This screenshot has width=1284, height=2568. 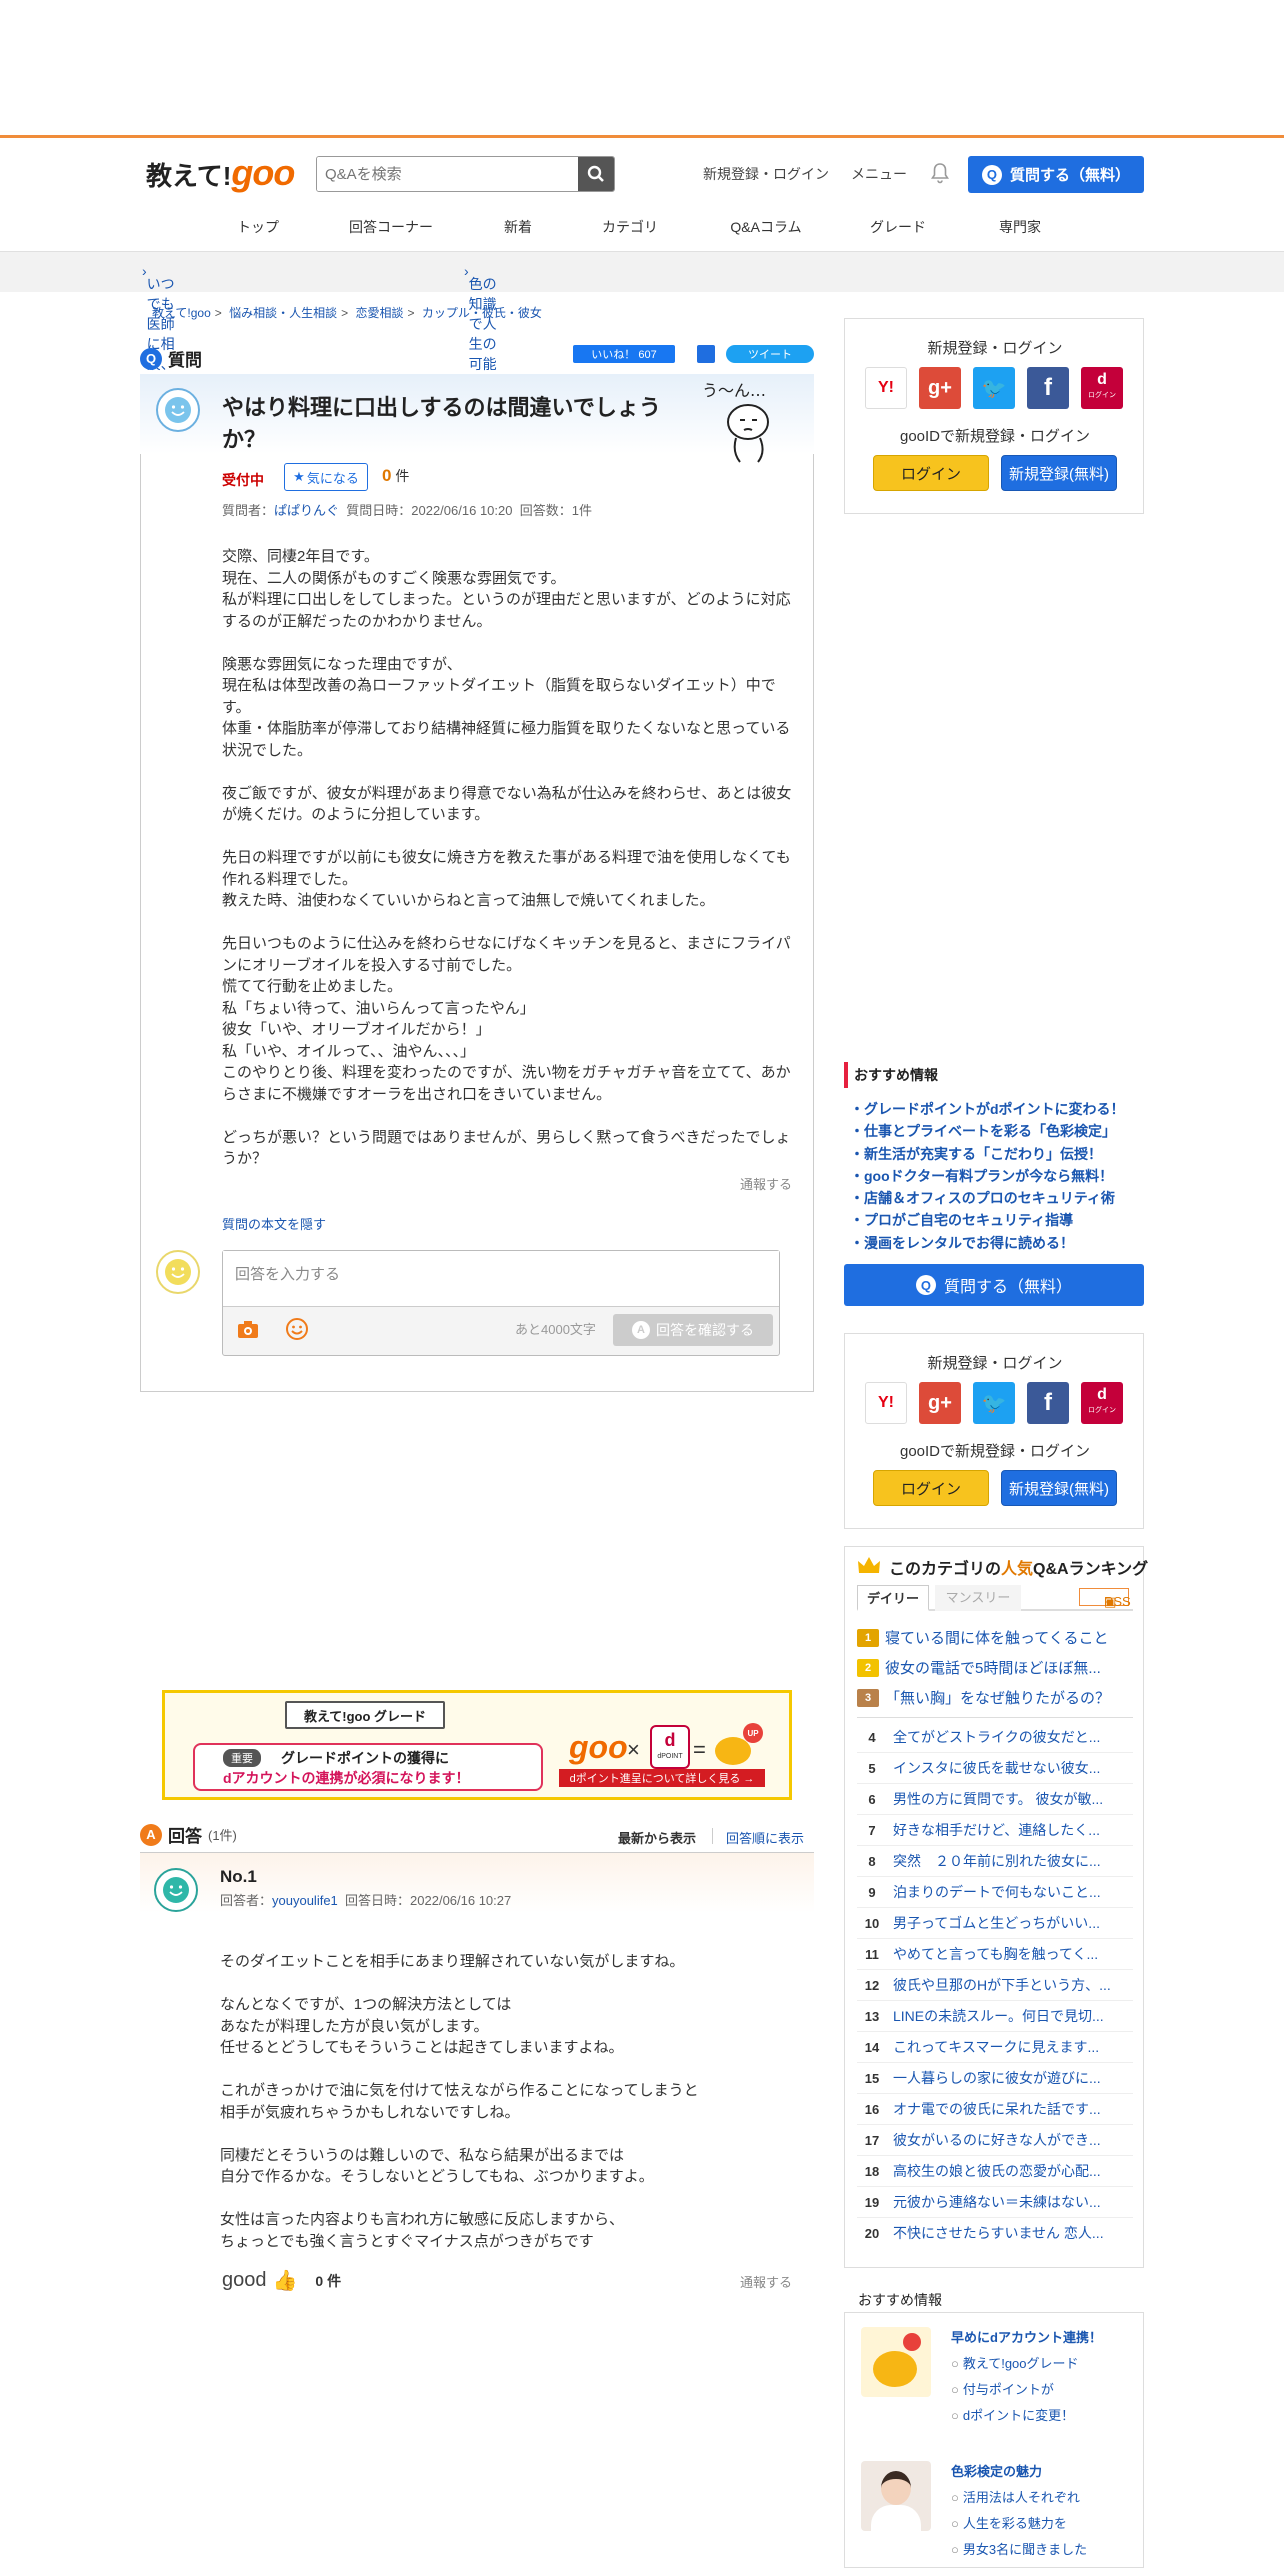 I want to click on recommend-item: ・仕事とプライベートを彩る「色彩検定」, so click(x=994, y=1131).